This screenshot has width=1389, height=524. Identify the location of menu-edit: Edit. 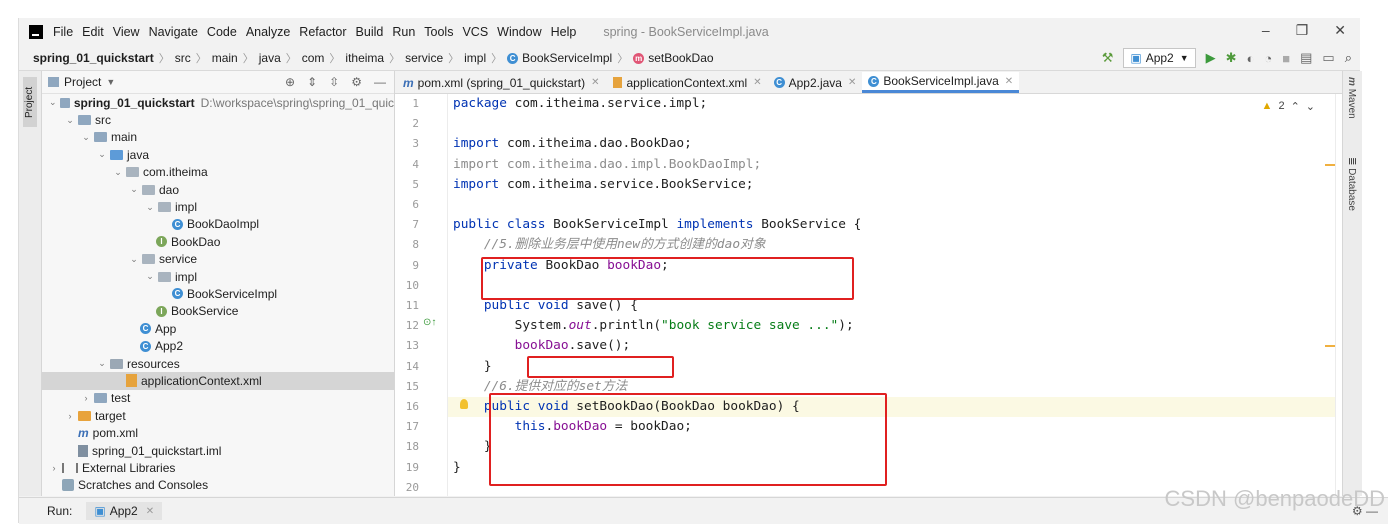
(93, 32).